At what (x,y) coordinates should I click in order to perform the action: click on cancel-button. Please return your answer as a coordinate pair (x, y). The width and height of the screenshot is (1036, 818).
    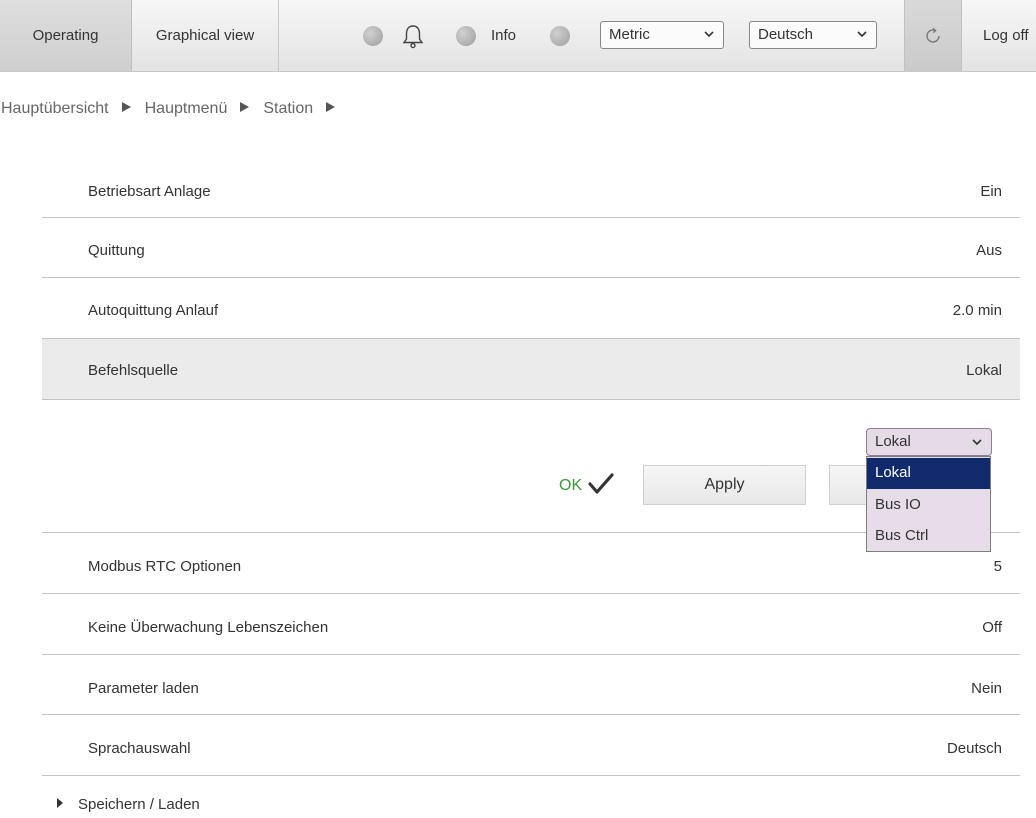
    Looking at the image, I should click on (849, 485).